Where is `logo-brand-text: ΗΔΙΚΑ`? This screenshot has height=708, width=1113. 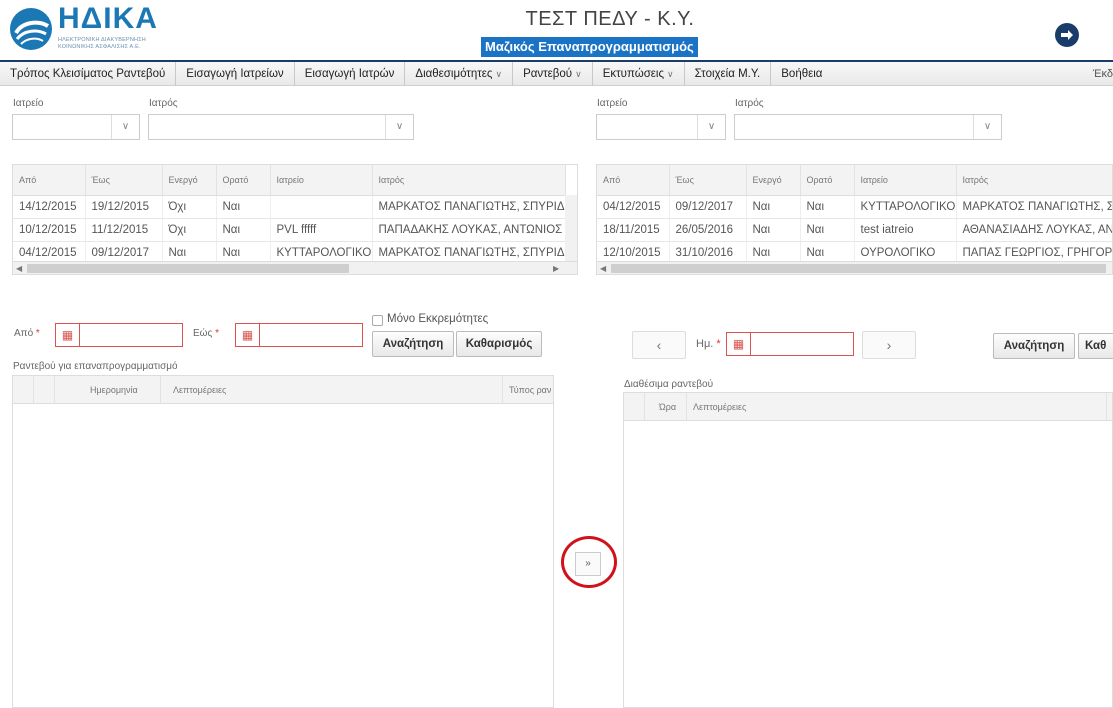
logo-brand-text: ΗΔΙΚΑ is located at coordinates (108, 18).